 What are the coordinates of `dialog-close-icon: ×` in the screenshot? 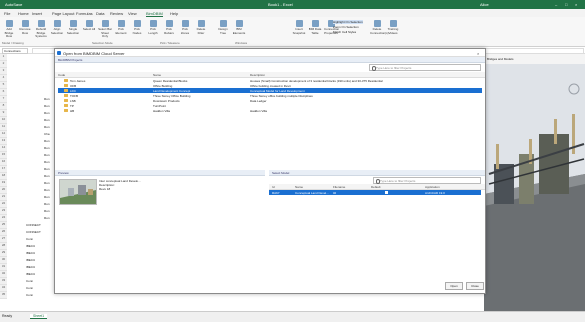 It's located at (478, 53).